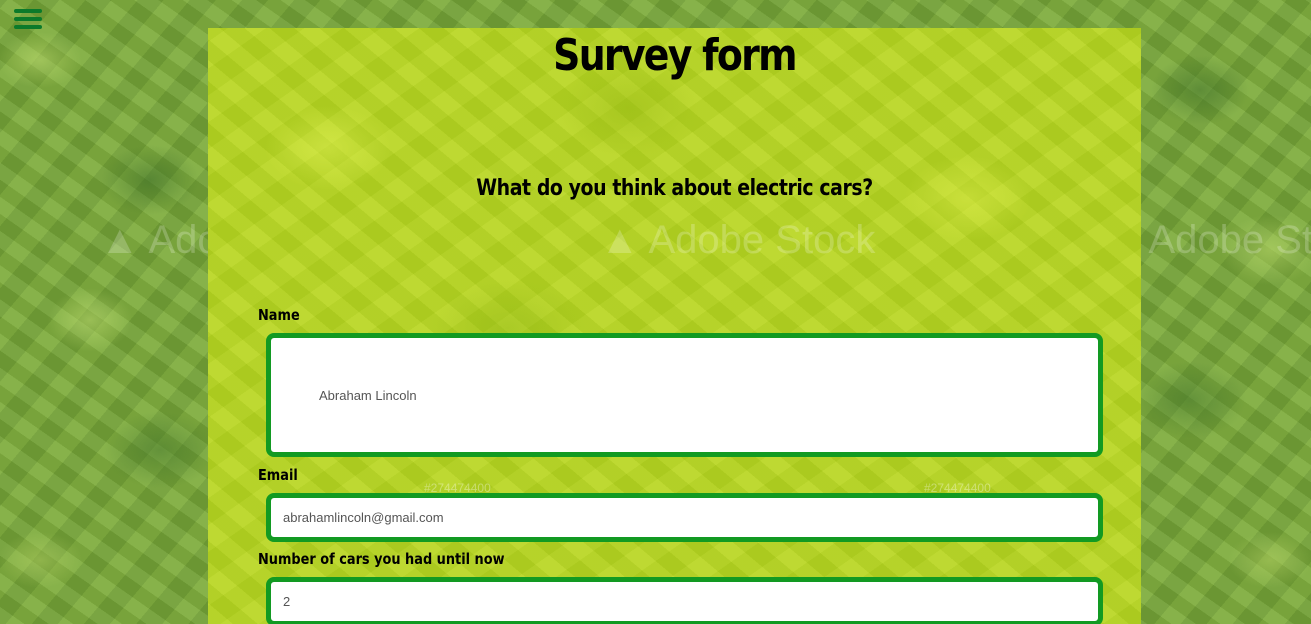  What do you see at coordinates (278, 475) in the screenshot?
I see `email-label: Email` at bounding box center [278, 475].